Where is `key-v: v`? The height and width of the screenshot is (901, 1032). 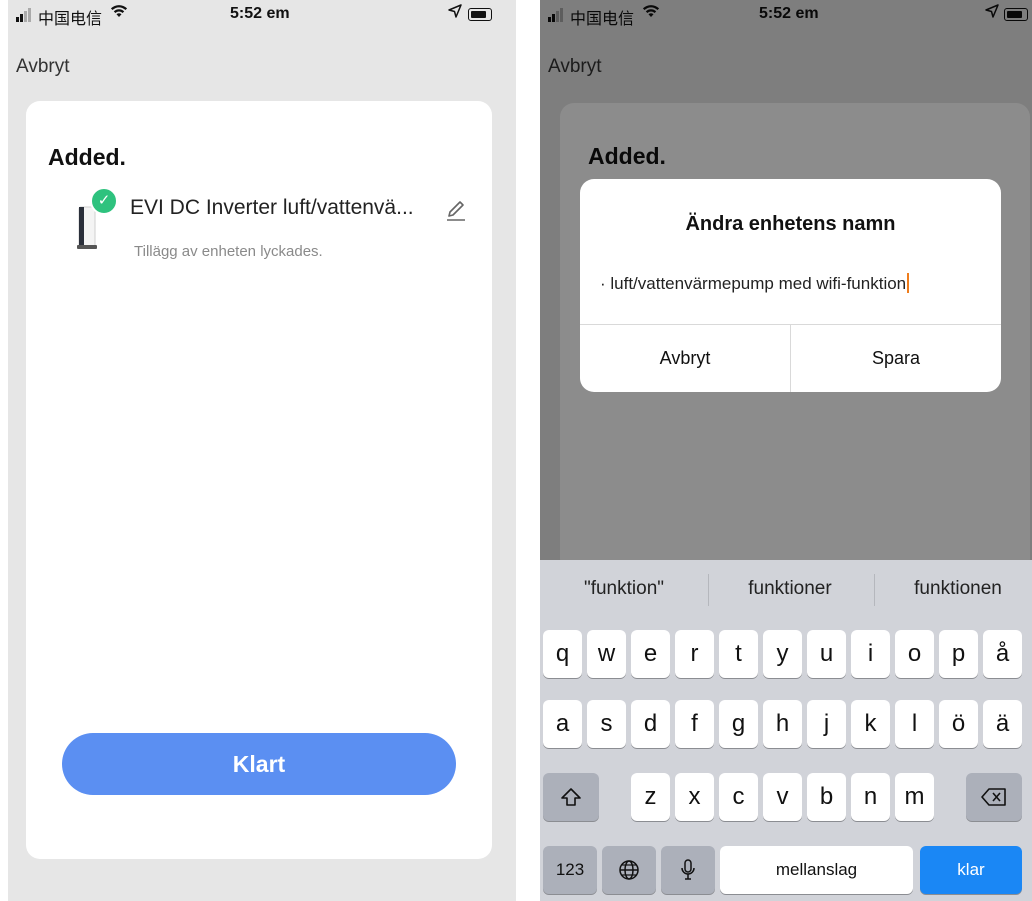 key-v: v is located at coordinates (782, 797).